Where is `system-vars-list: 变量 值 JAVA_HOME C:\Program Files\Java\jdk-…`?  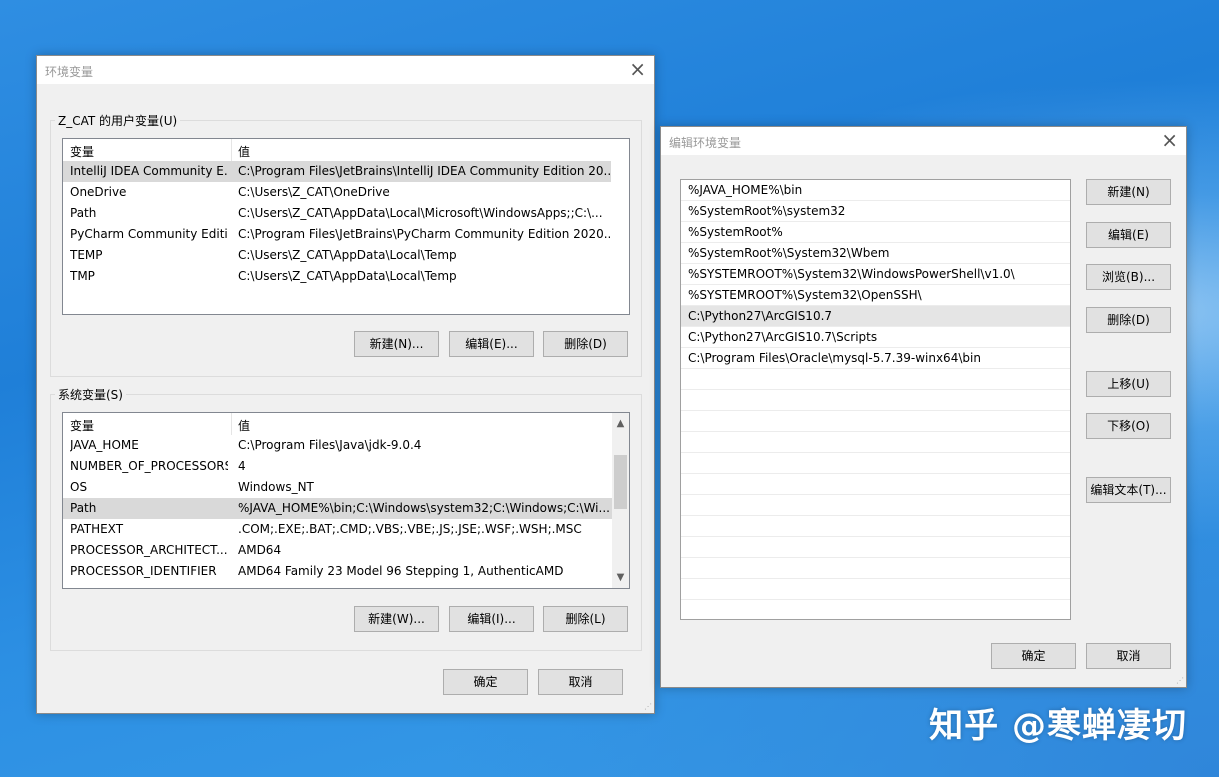
system-vars-list: 变量 值 JAVA_HOME C:\Program Files\Java\jdk-… is located at coordinates (346, 500).